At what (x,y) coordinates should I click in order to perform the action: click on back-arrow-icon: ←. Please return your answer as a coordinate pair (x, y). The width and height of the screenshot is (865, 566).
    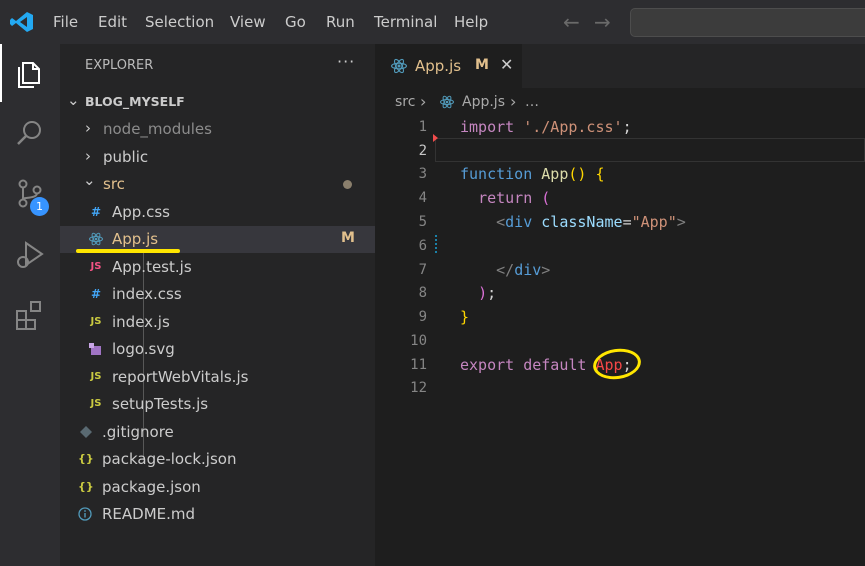
    Looking at the image, I should click on (571, 22).